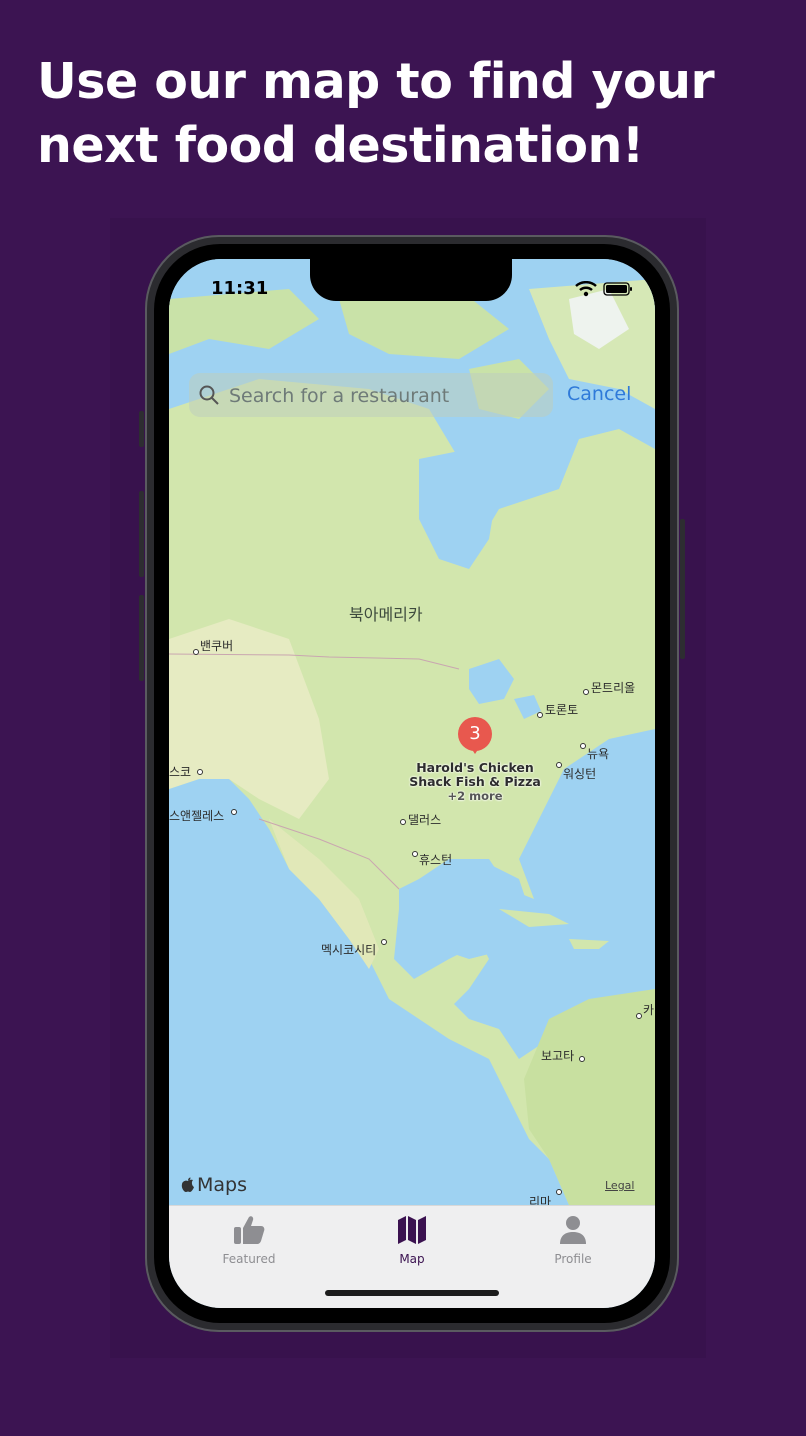 This screenshot has height=1436, width=806. What do you see at coordinates (598, 754) in the screenshot?
I see `city-label: 뉴욕` at bounding box center [598, 754].